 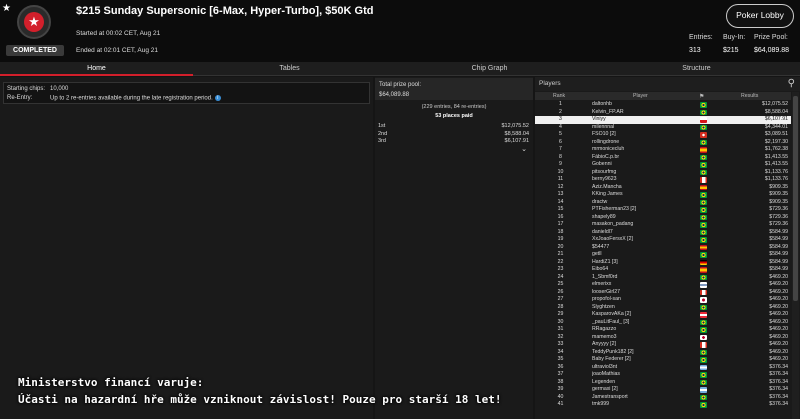 I want to click on tab-chip-graph: Chip Graph, so click(x=489, y=69).